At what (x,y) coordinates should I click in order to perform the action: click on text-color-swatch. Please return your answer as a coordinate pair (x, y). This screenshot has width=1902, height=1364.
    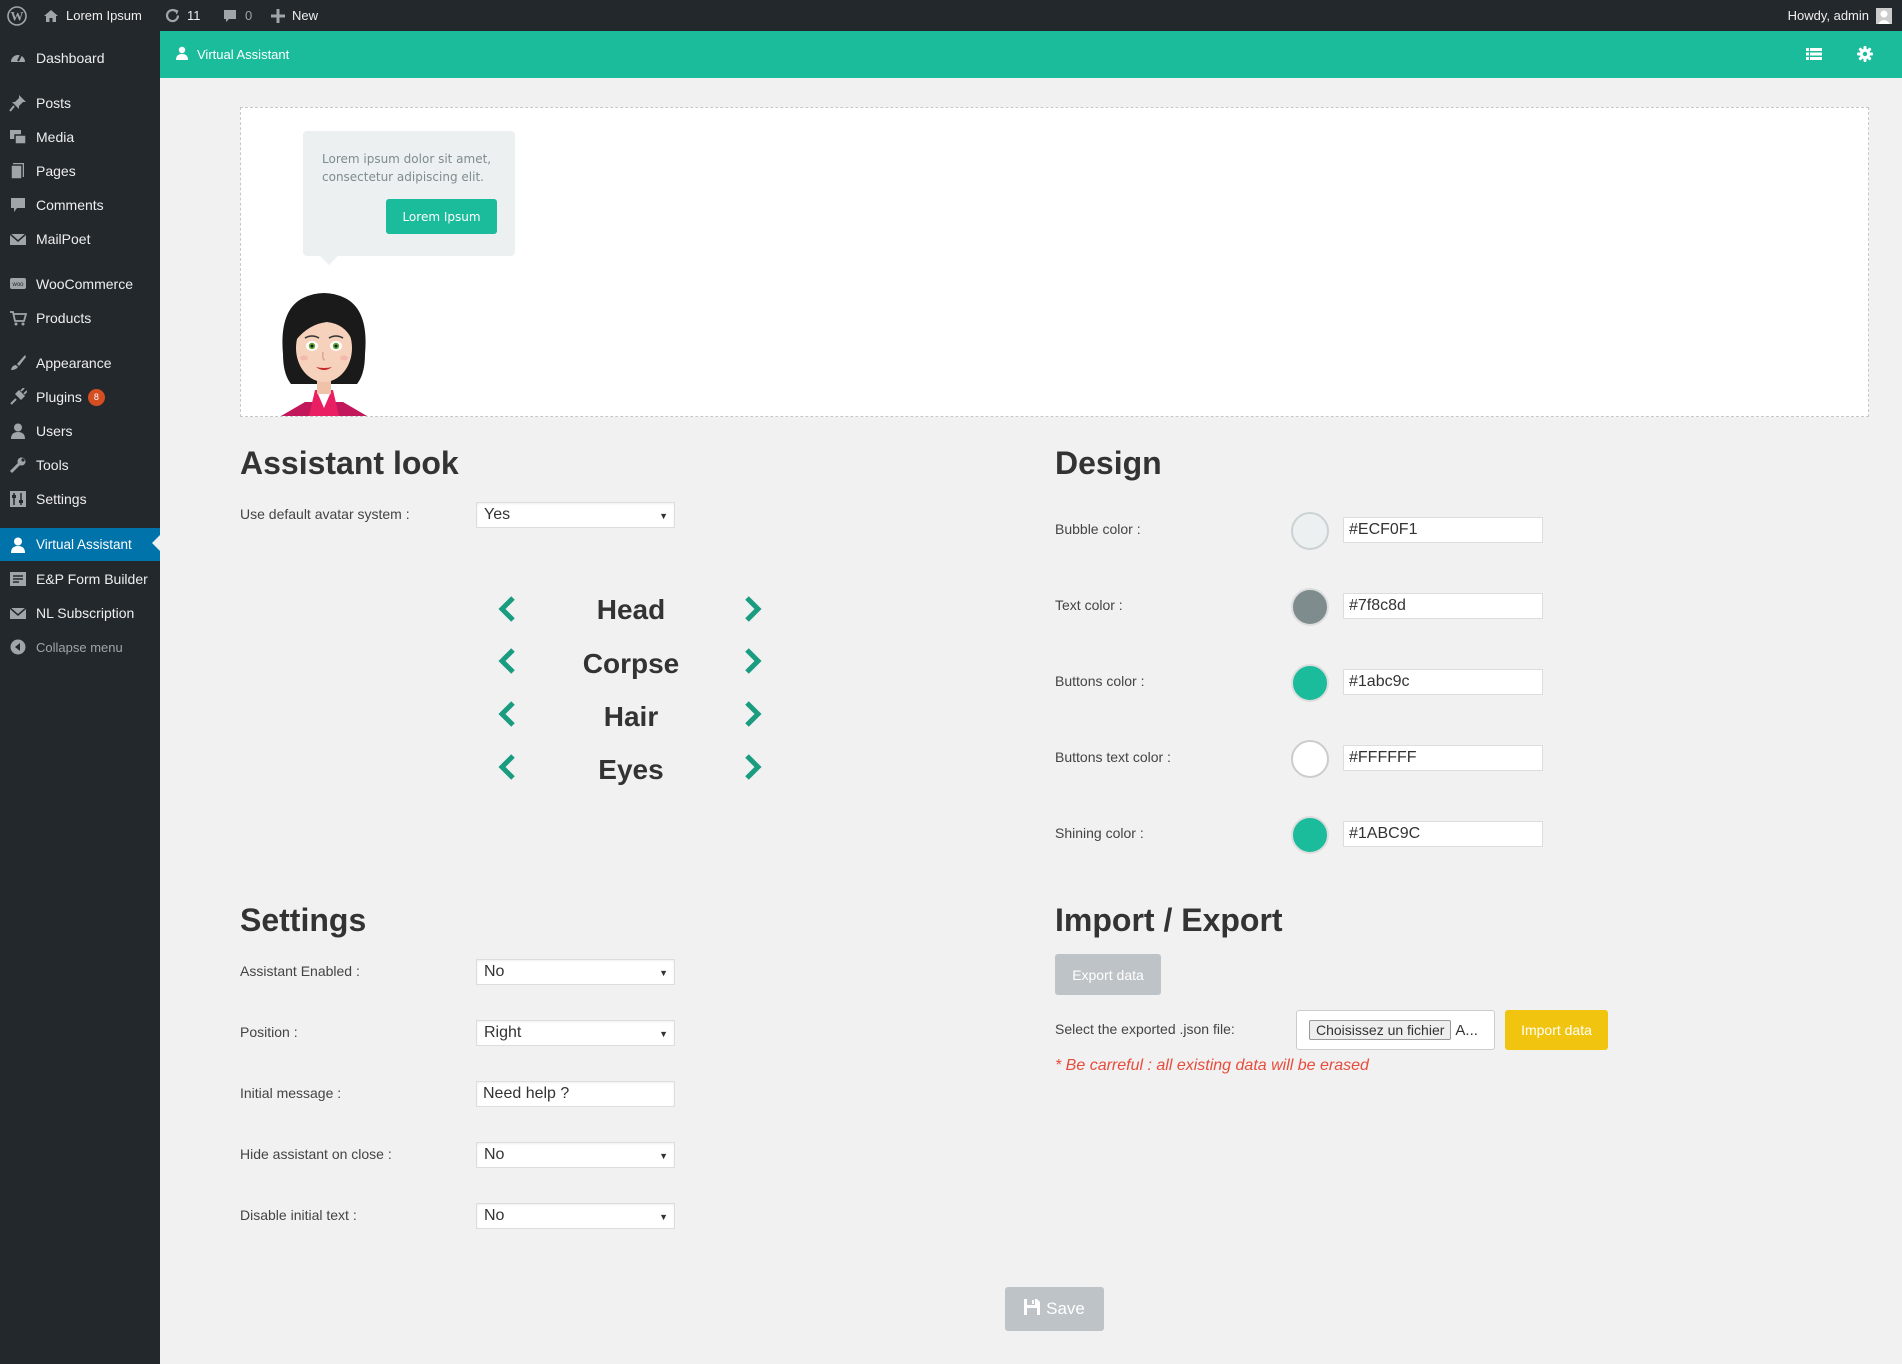
    Looking at the image, I should click on (1310, 607).